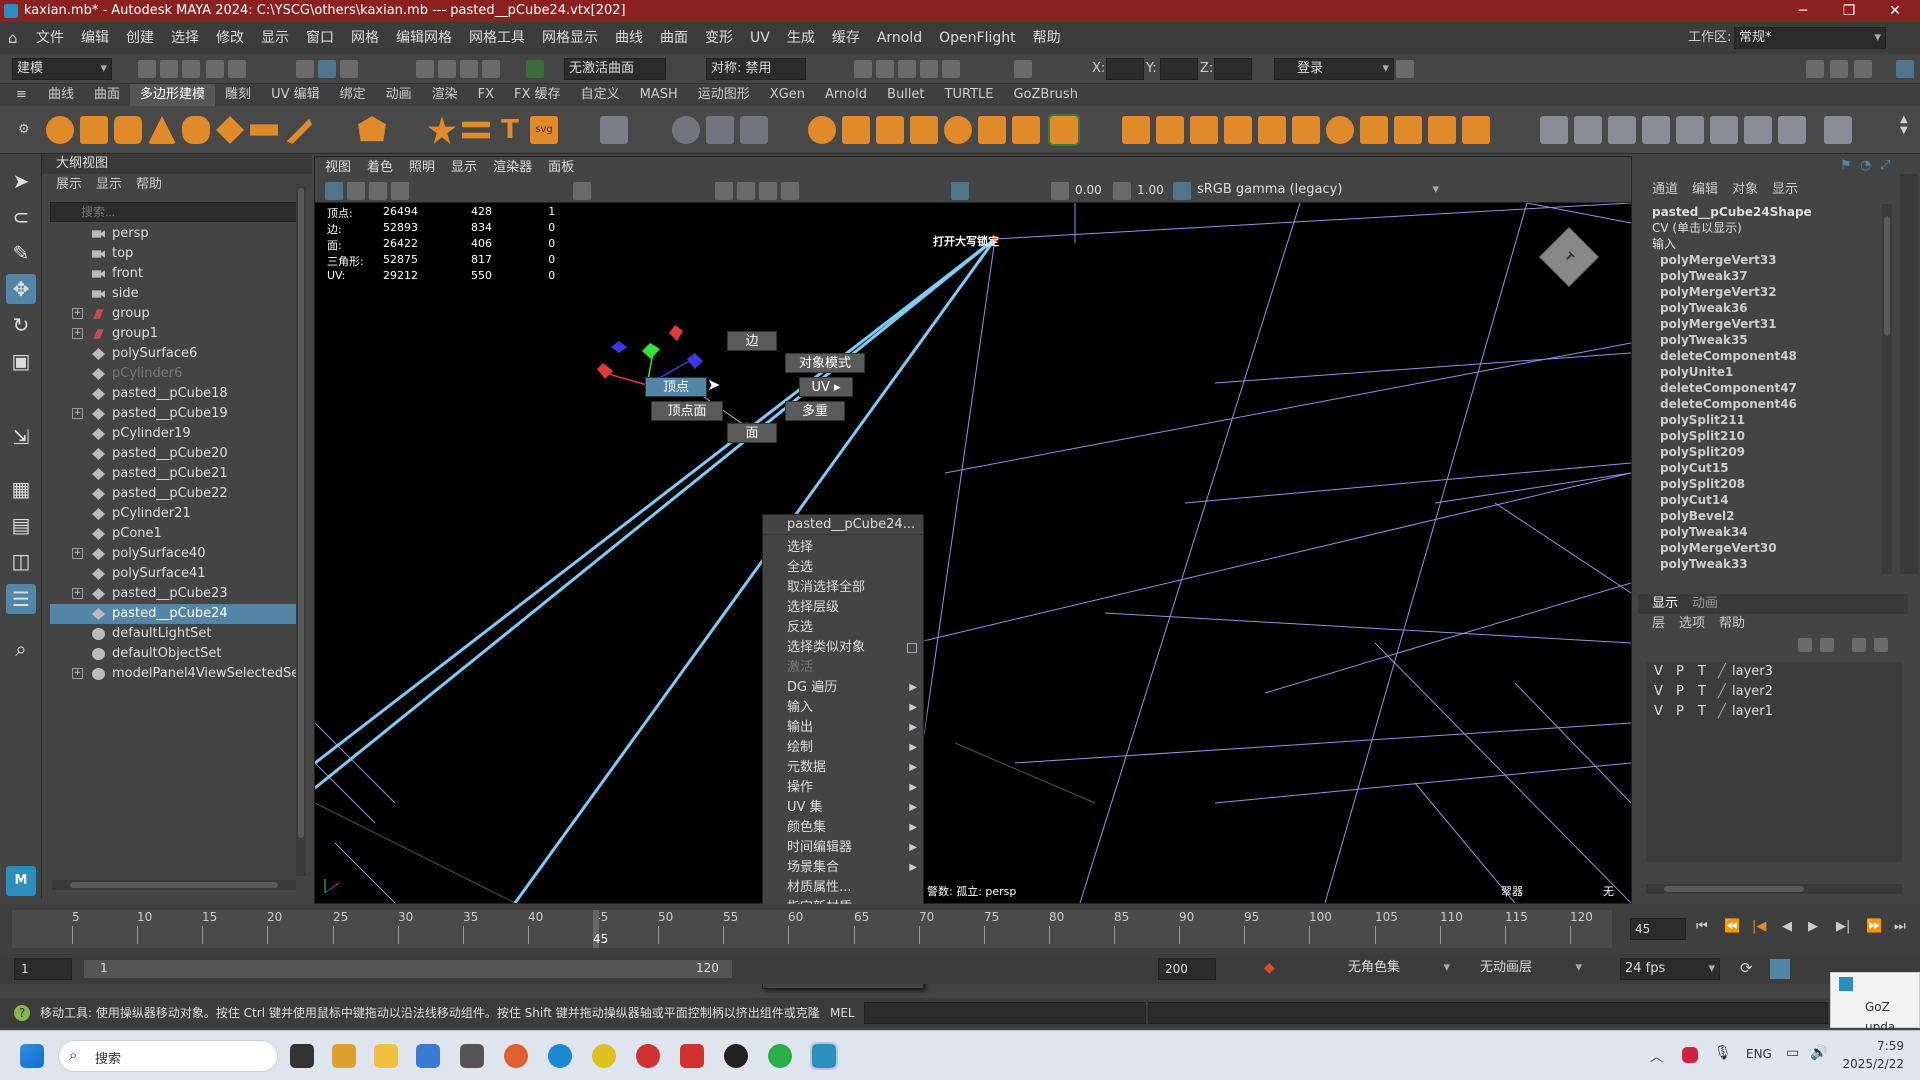 This screenshot has height=1080, width=1920. Describe the element at coordinates (21, 649) in the screenshot. I see `search-tool-icon: ⌕` at that location.